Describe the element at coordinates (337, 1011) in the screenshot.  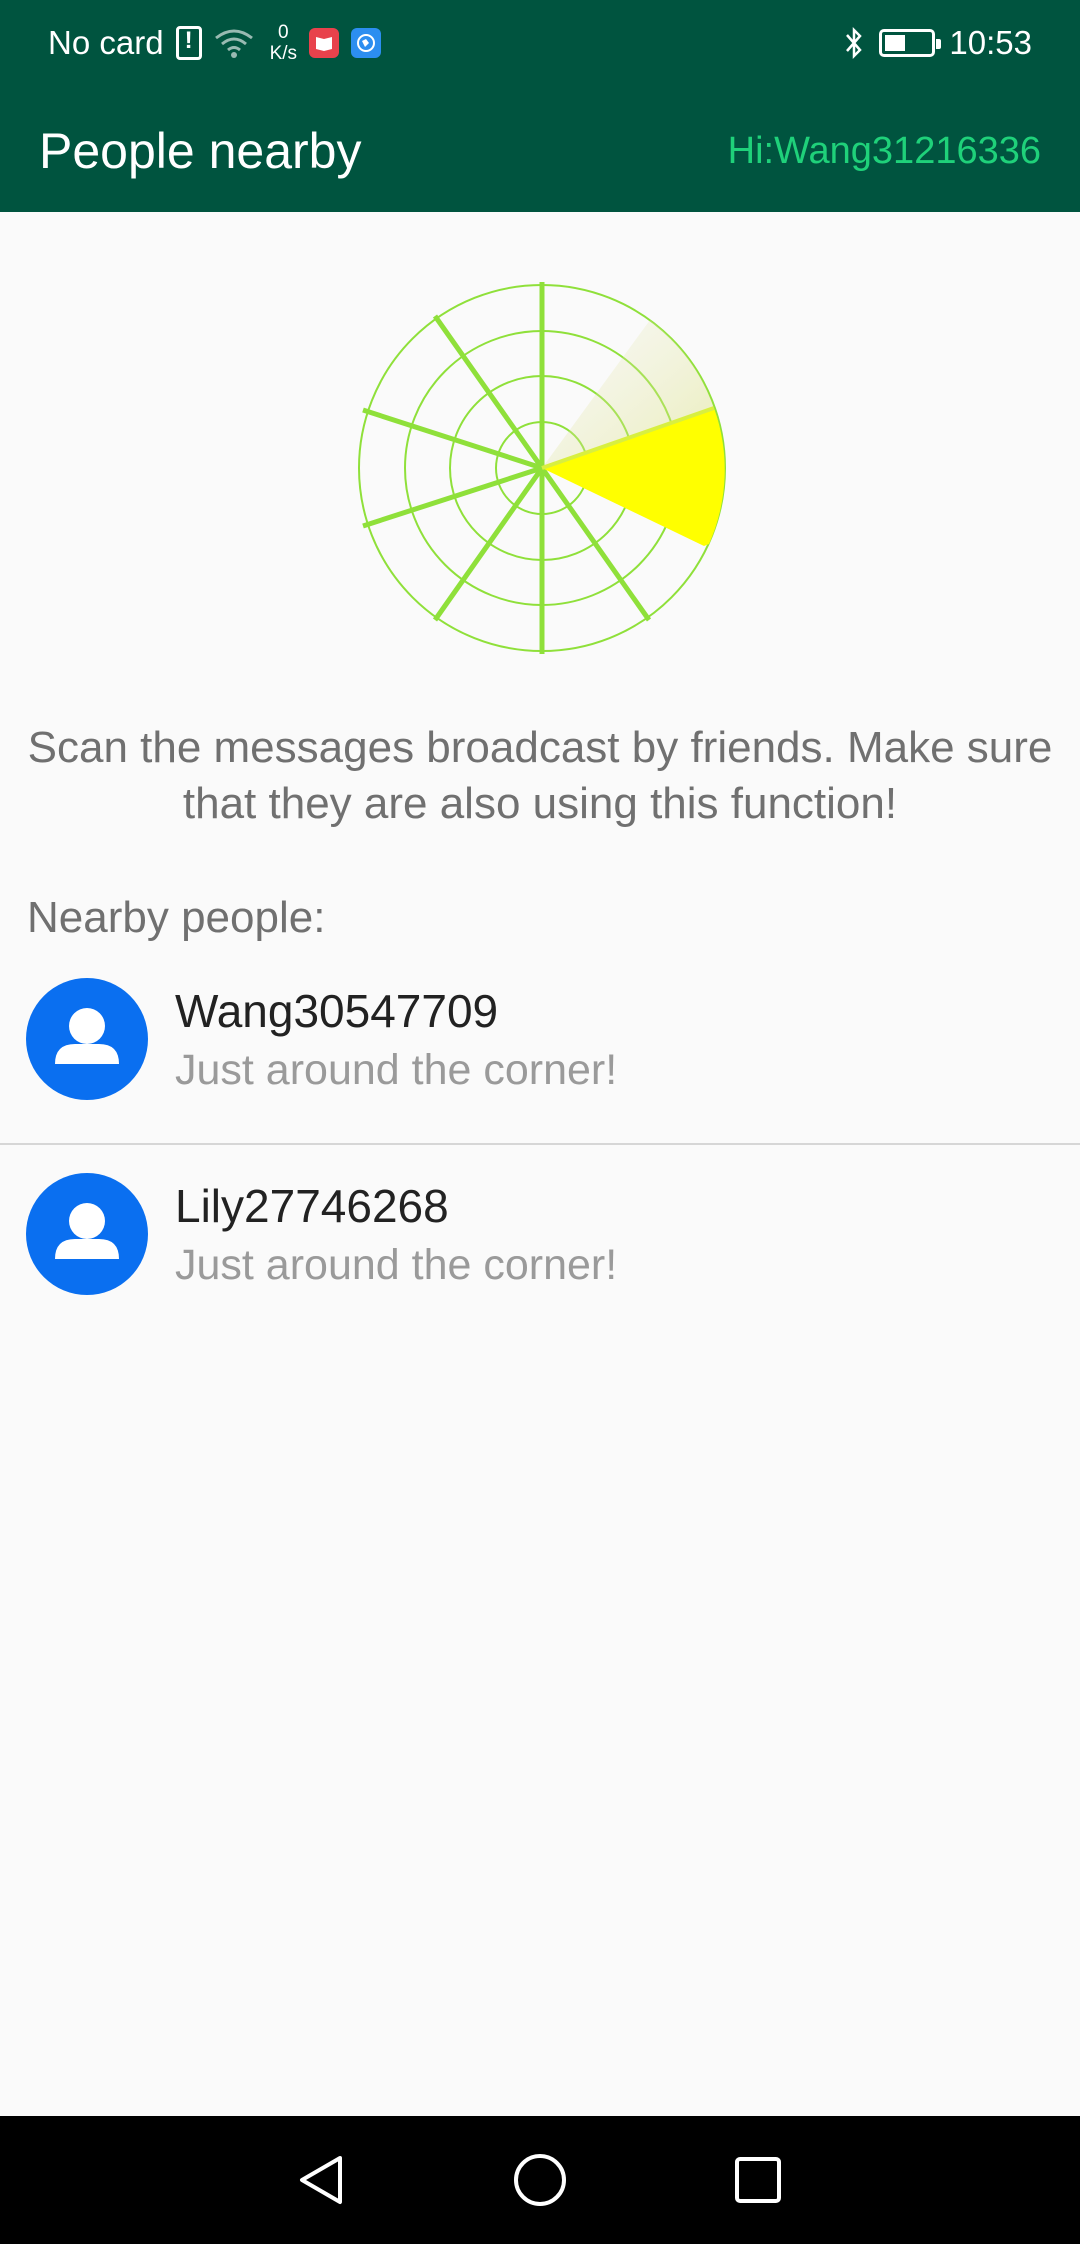
I see `person-name: Wang30547709` at that location.